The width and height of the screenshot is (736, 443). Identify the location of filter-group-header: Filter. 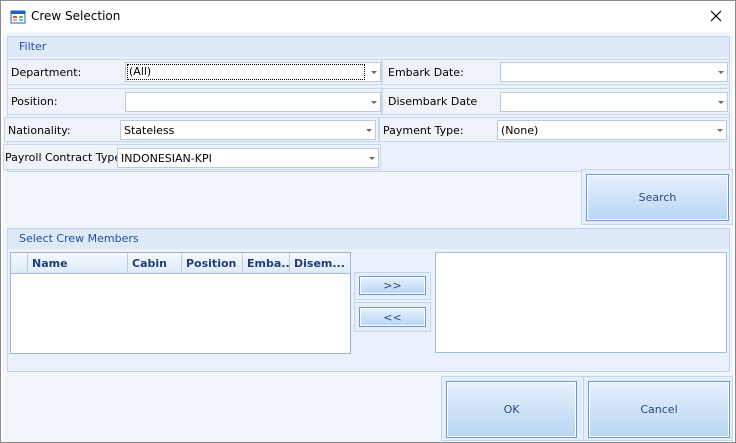
(368, 47).